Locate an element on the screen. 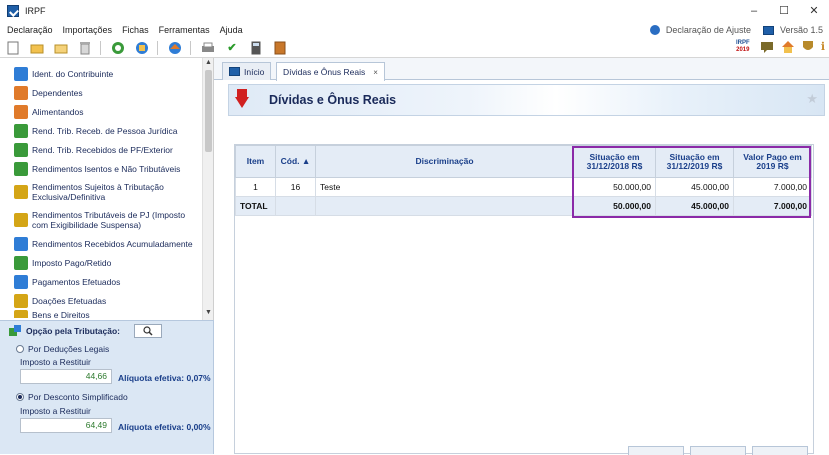  help-icon: ℹ is located at coordinates (823, 48).